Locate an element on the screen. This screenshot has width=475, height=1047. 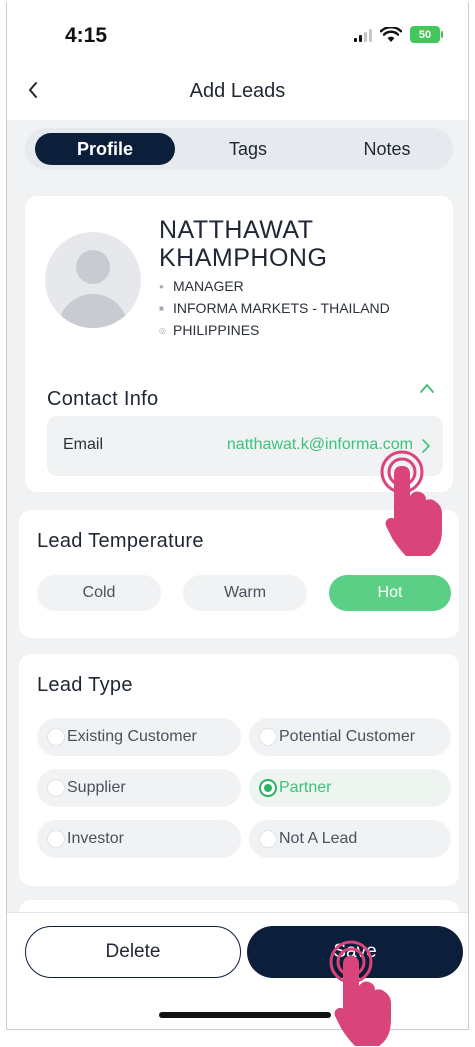
temperature-cold: Cold is located at coordinates (99, 593).